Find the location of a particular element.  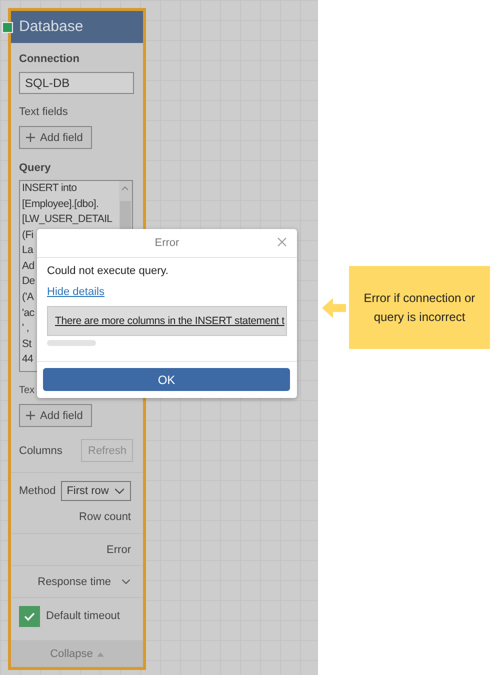

checkmark-icon is located at coordinates (29, 616).